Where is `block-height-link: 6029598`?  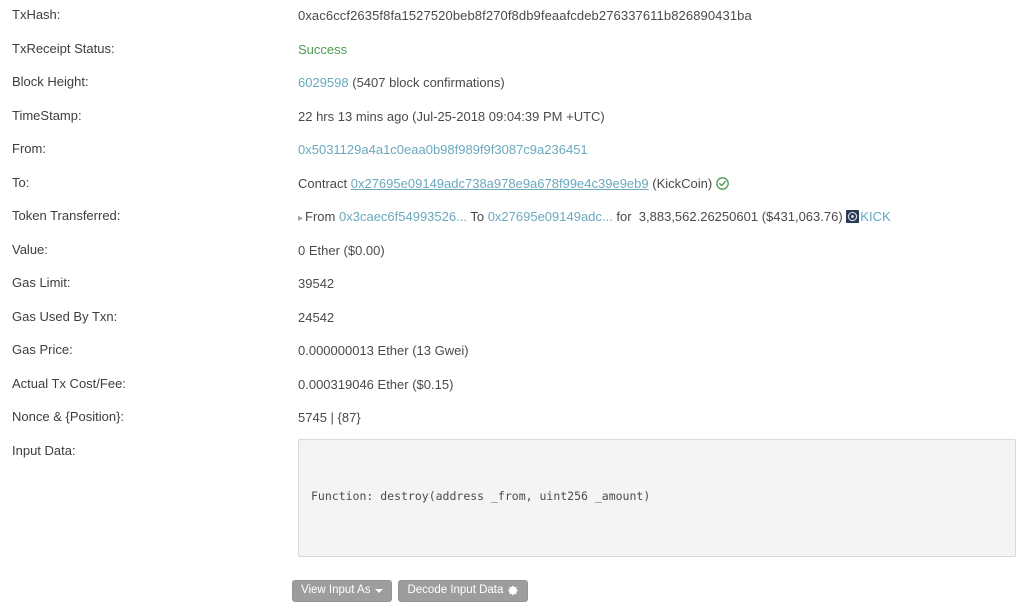
block-height-link: 6029598 is located at coordinates (323, 82).